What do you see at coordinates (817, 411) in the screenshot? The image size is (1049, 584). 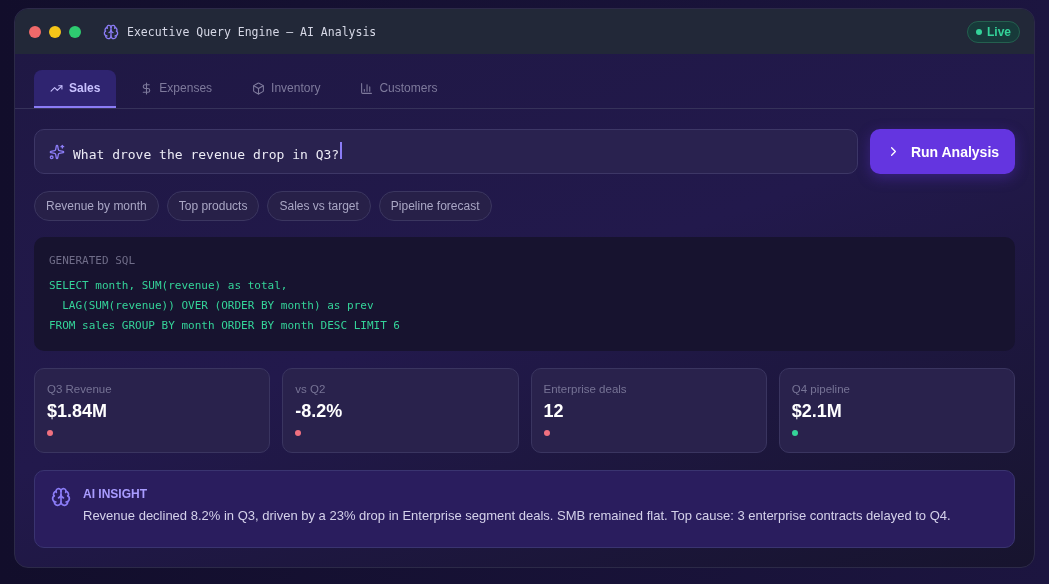 I see `metric-value: $2.1M` at bounding box center [817, 411].